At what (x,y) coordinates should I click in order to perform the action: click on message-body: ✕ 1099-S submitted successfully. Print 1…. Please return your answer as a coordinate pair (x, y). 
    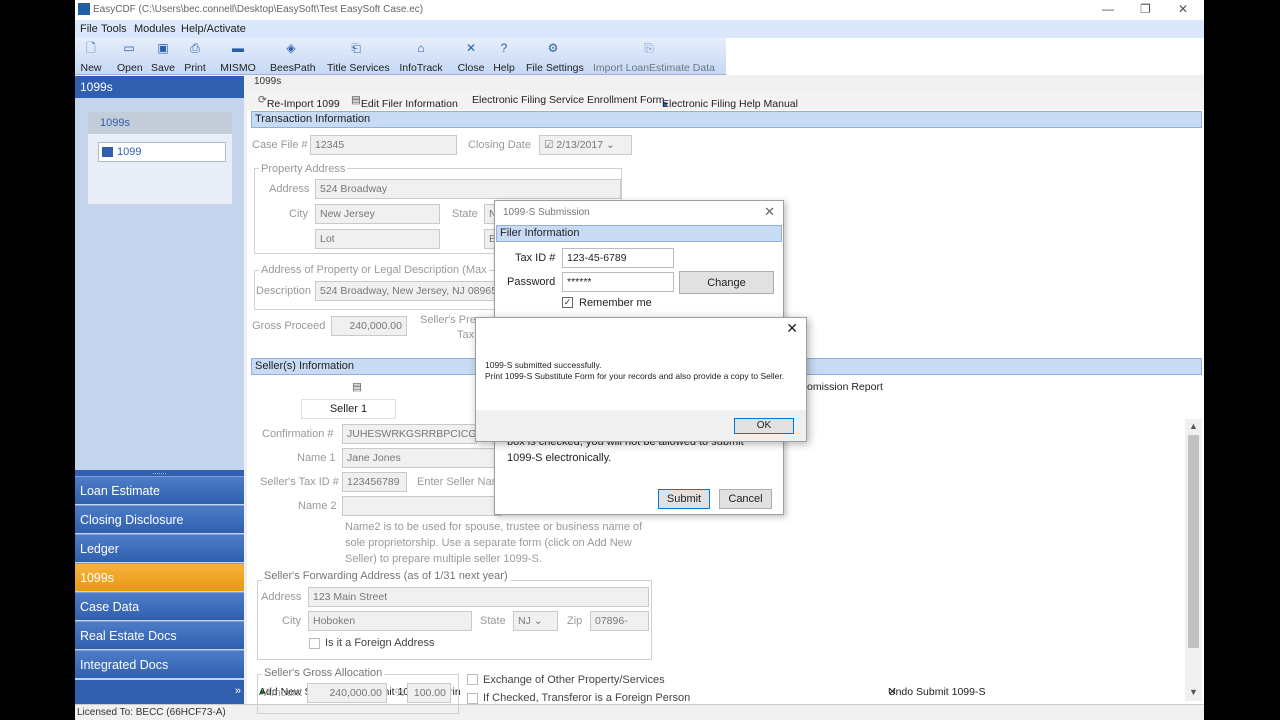
    Looking at the image, I should click on (641, 364).